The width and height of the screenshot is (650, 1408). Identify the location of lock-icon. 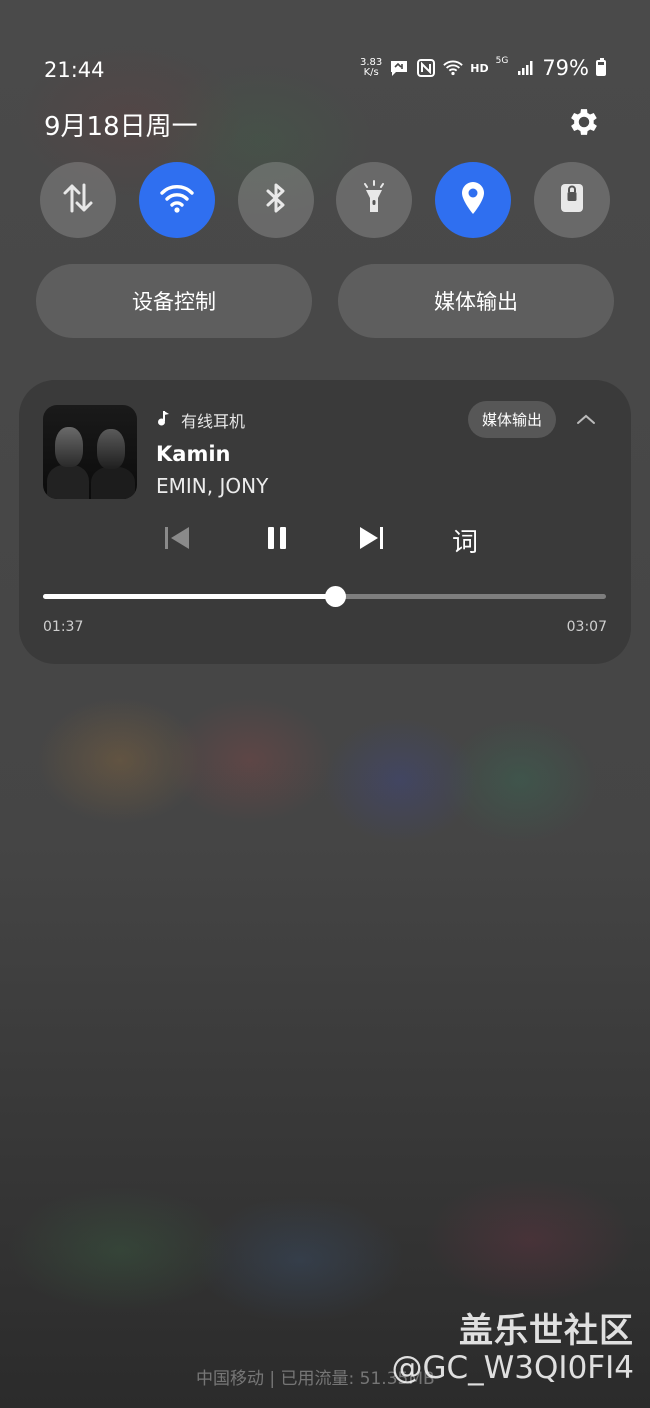
(572, 200).